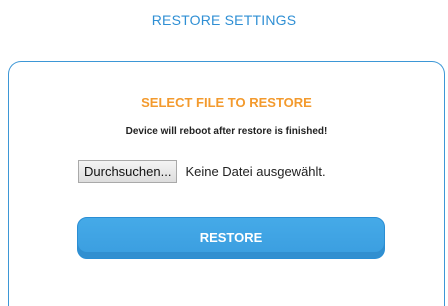  I want to click on restore-button: RESTORE, so click(231, 238).